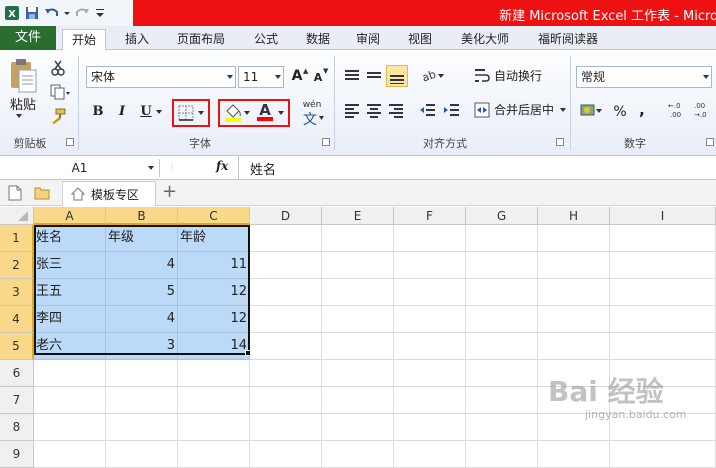  What do you see at coordinates (17, 373) in the screenshot?
I see `row-header-6: 6` at bounding box center [17, 373].